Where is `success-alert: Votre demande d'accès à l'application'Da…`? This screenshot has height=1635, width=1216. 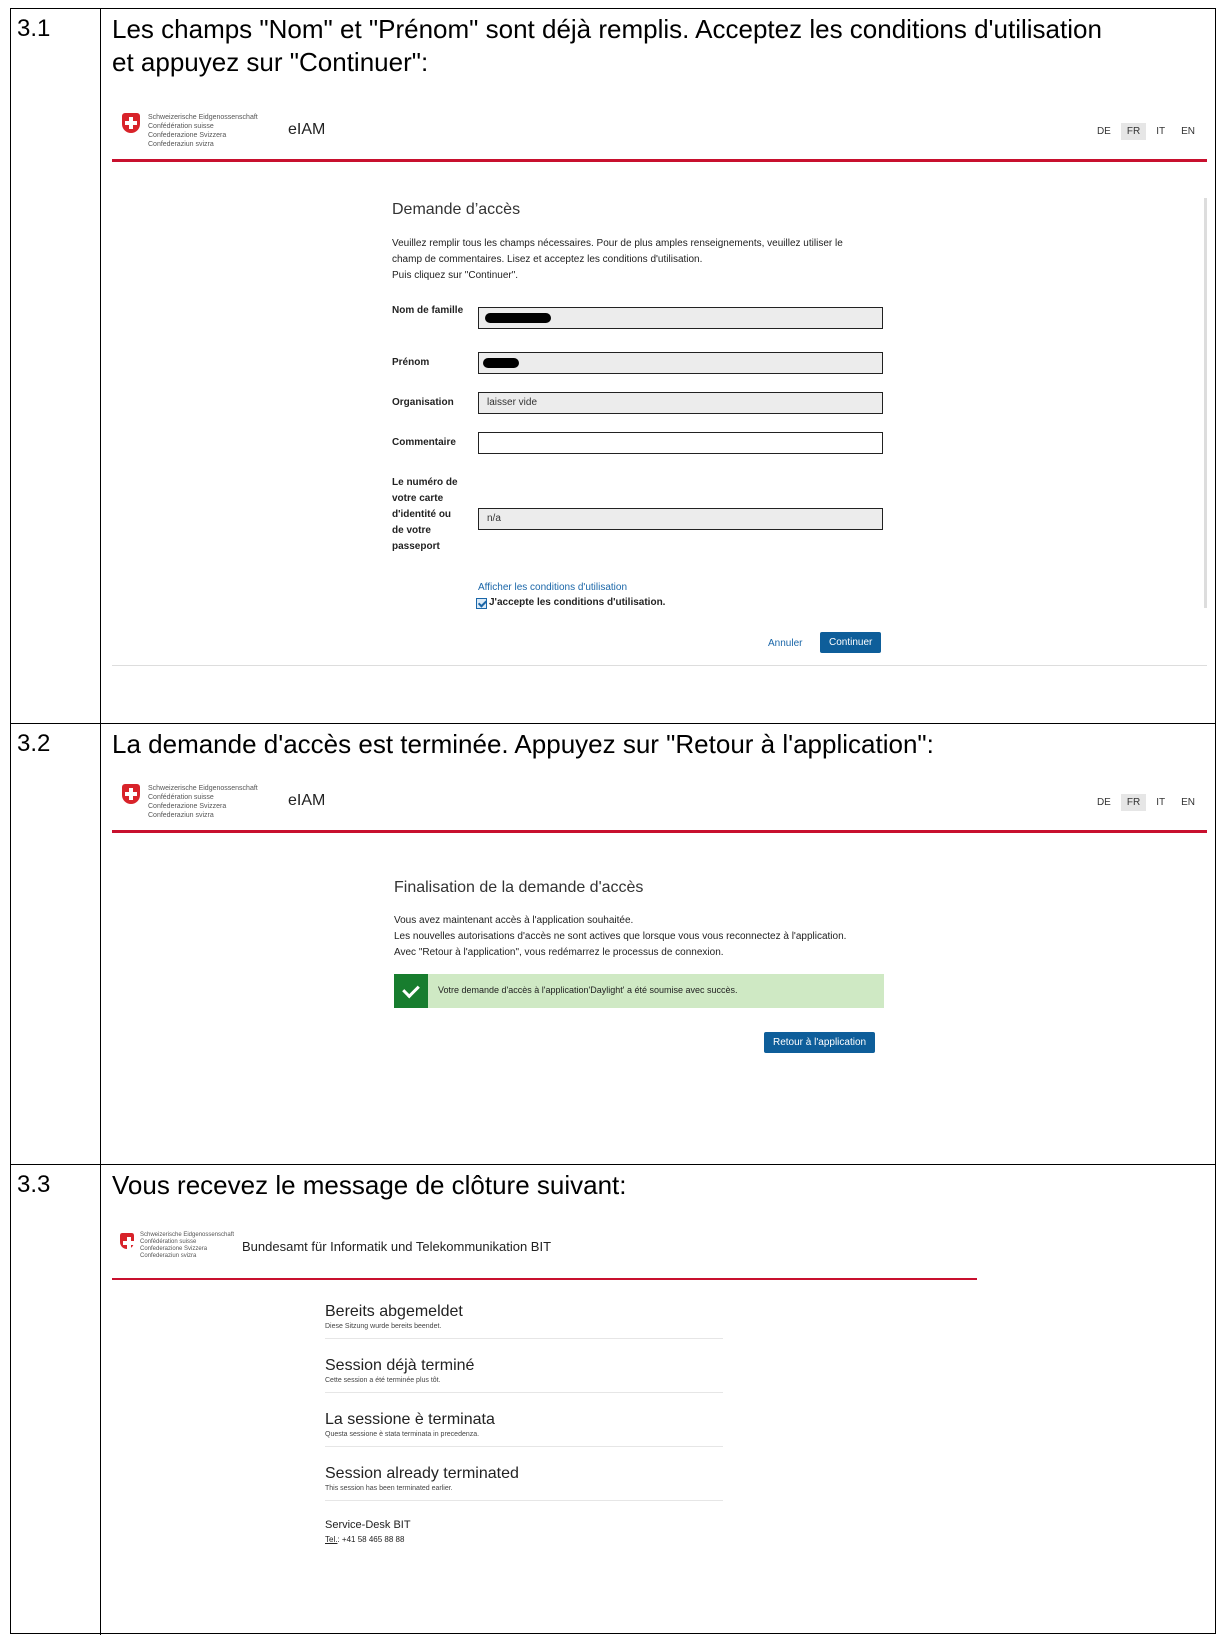 success-alert: Votre demande d'accès à l'application'Da… is located at coordinates (639, 991).